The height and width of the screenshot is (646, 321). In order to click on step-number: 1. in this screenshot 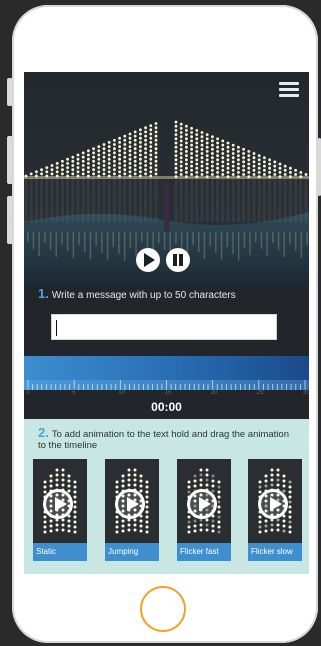, I will do `click(43, 293)`.